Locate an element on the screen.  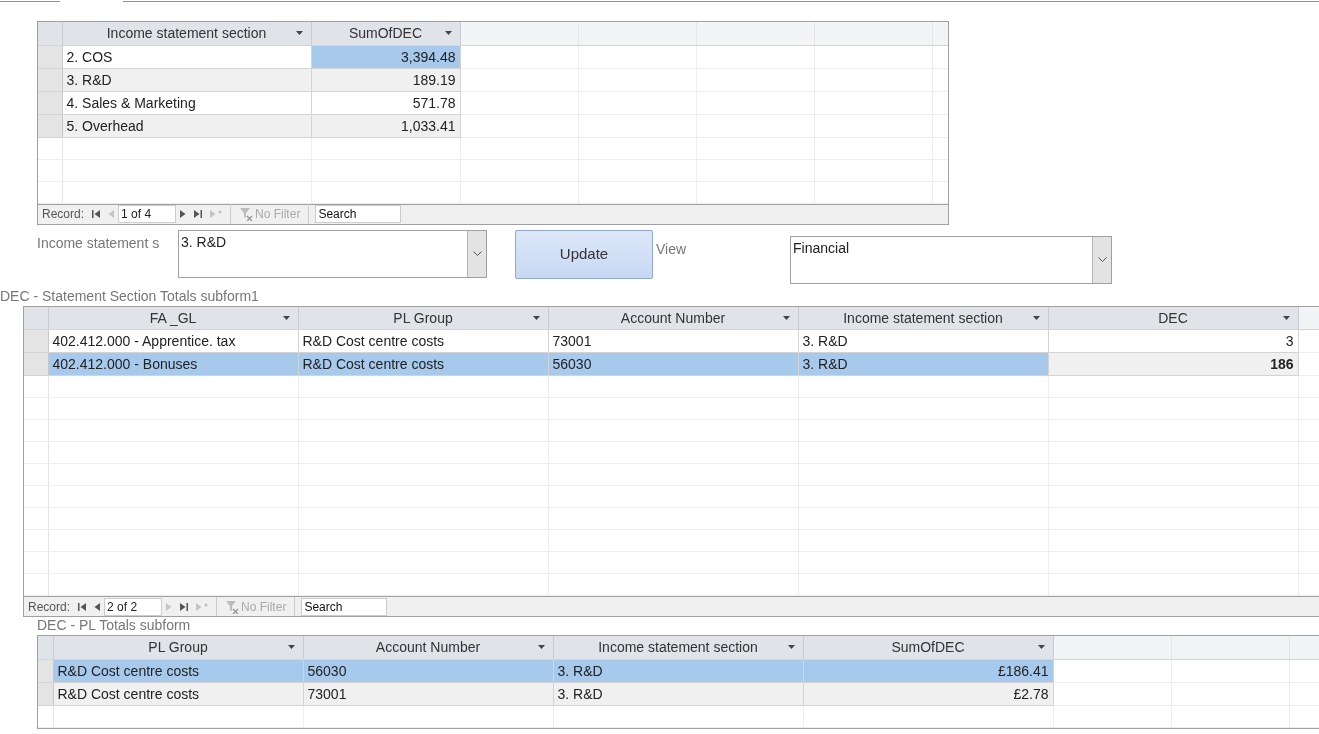
table-cell: £186.41 is located at coordinates (928, 670).